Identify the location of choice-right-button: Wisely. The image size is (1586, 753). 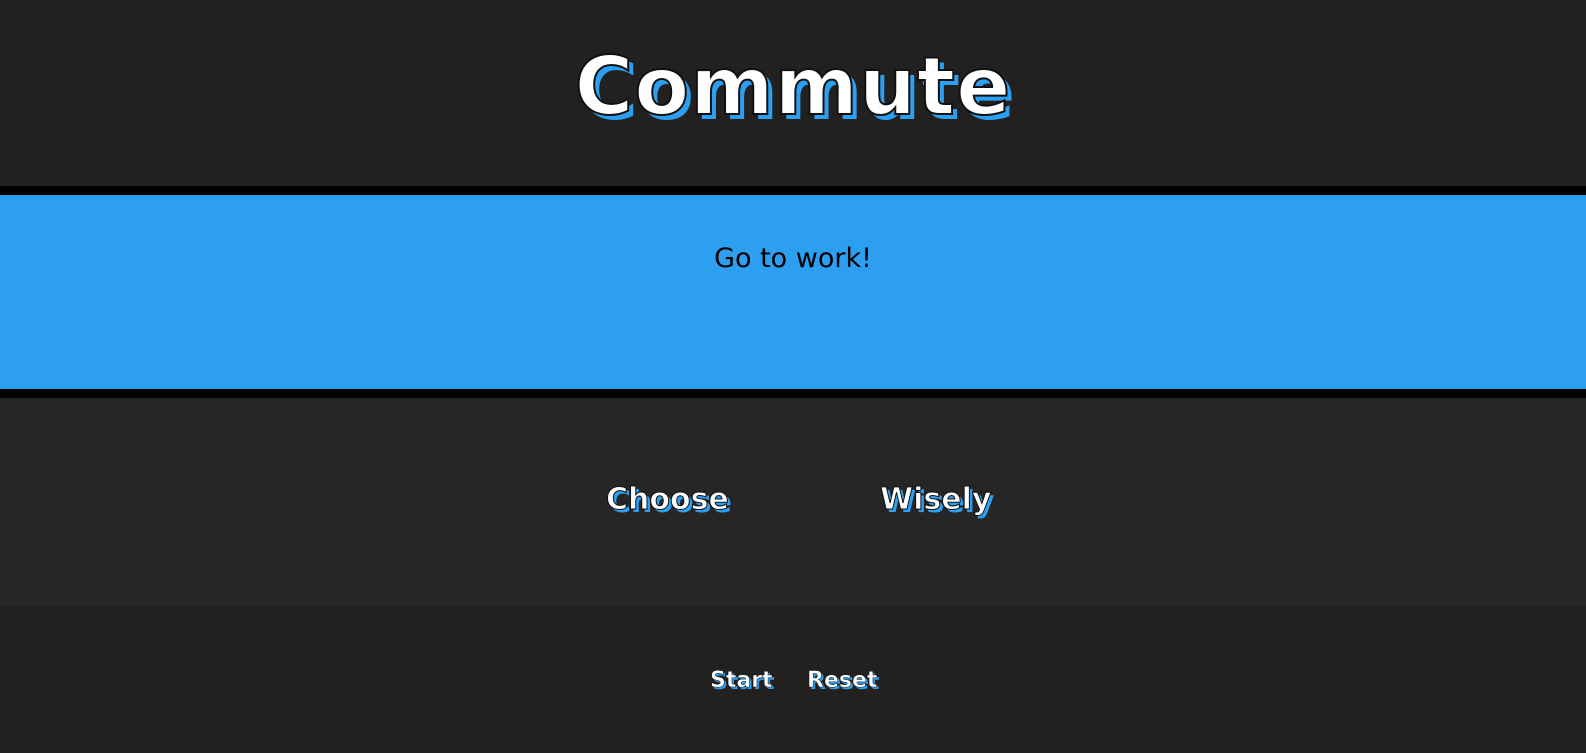
(935, 500).